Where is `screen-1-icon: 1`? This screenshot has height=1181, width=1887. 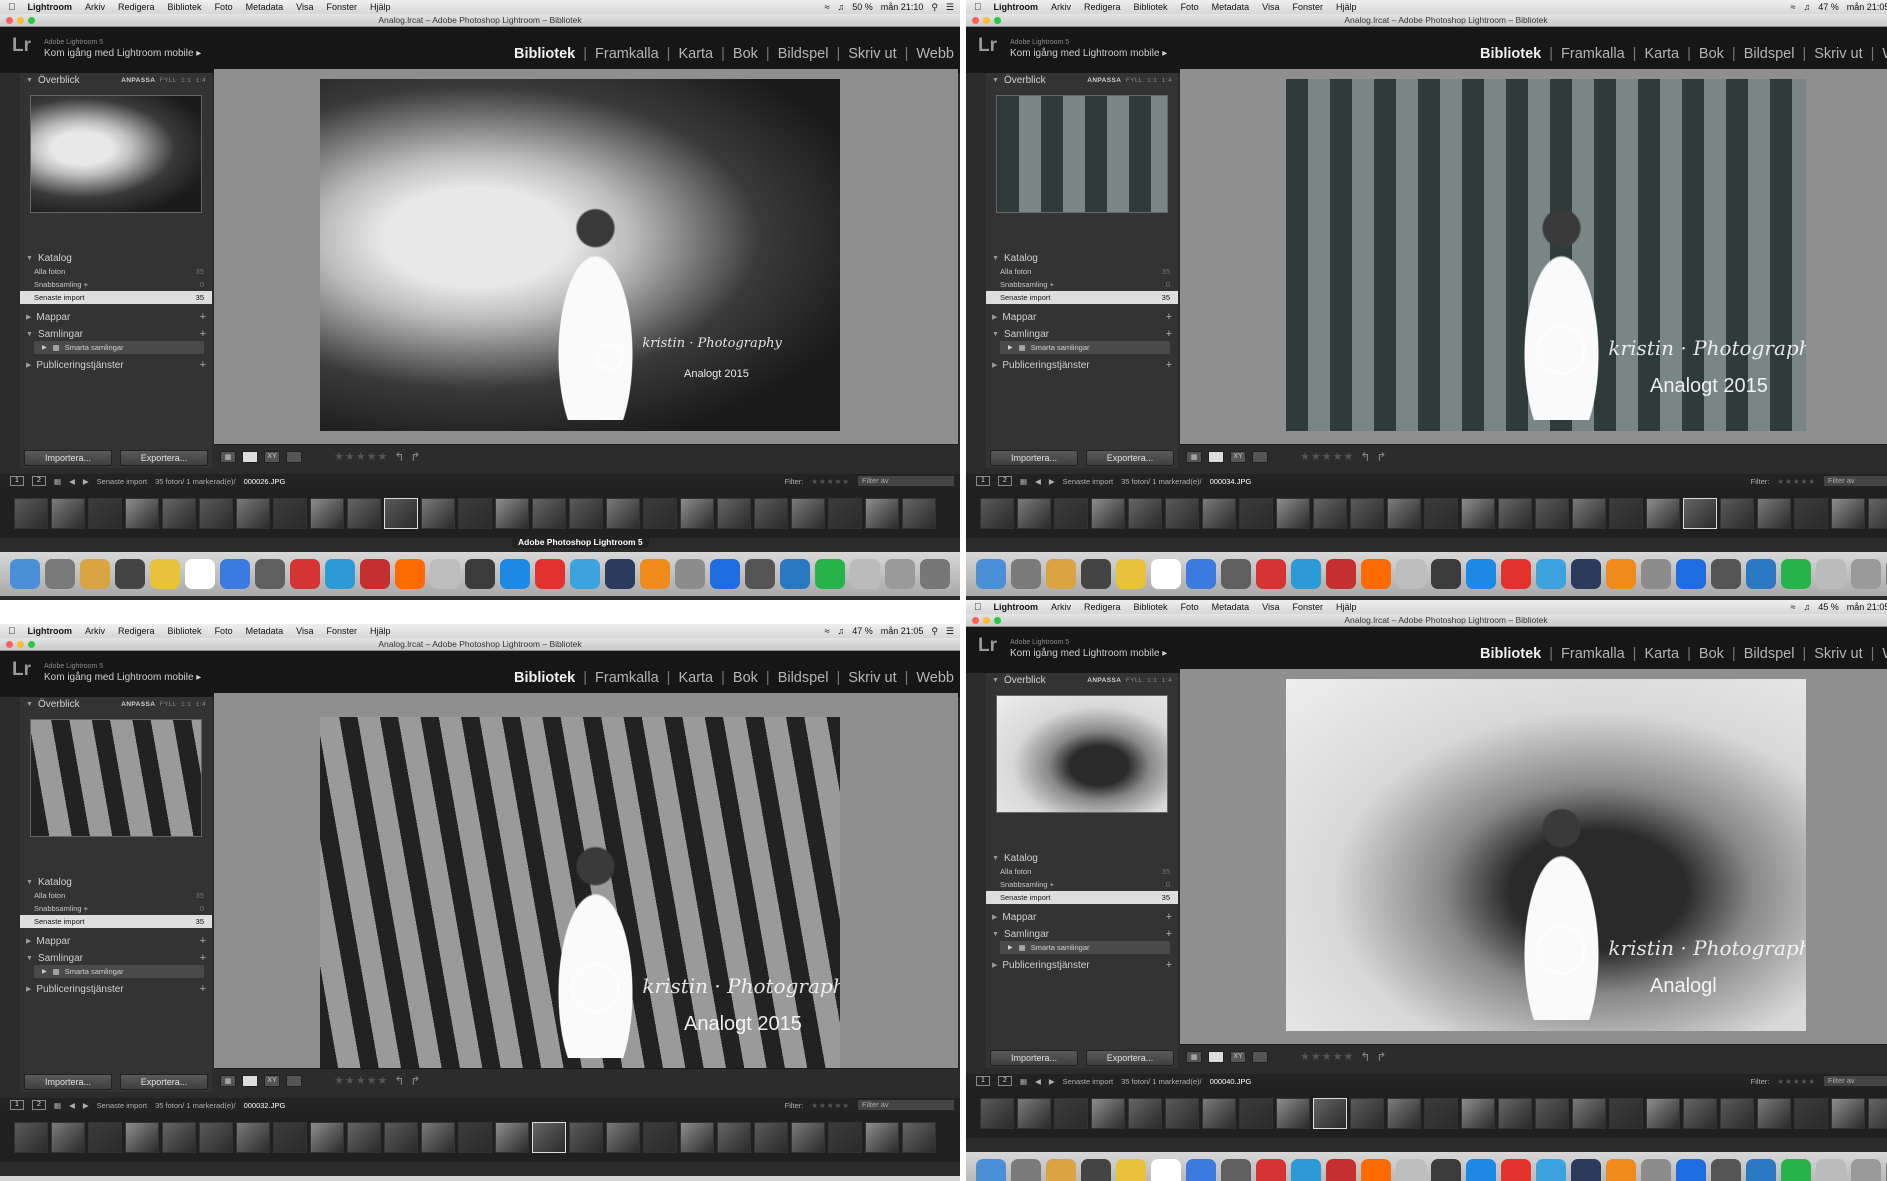
screen-1-icon: 1 is located at coordinates (17, 481).